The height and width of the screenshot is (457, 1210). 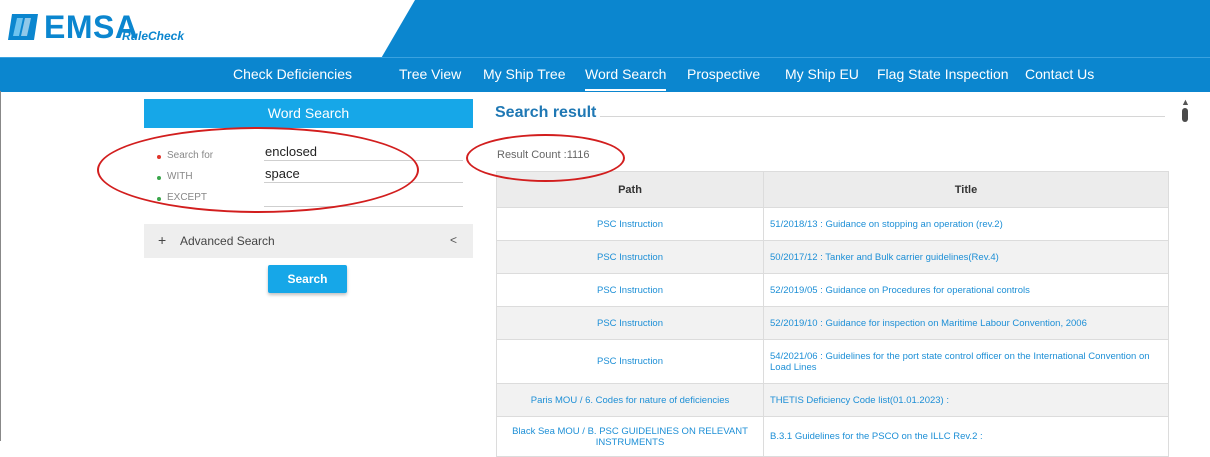 What do you see at coordinates (308, 113) in the screenshot?
I see `word-search-panel-title: Word Search` at bounding box center [308, 113].